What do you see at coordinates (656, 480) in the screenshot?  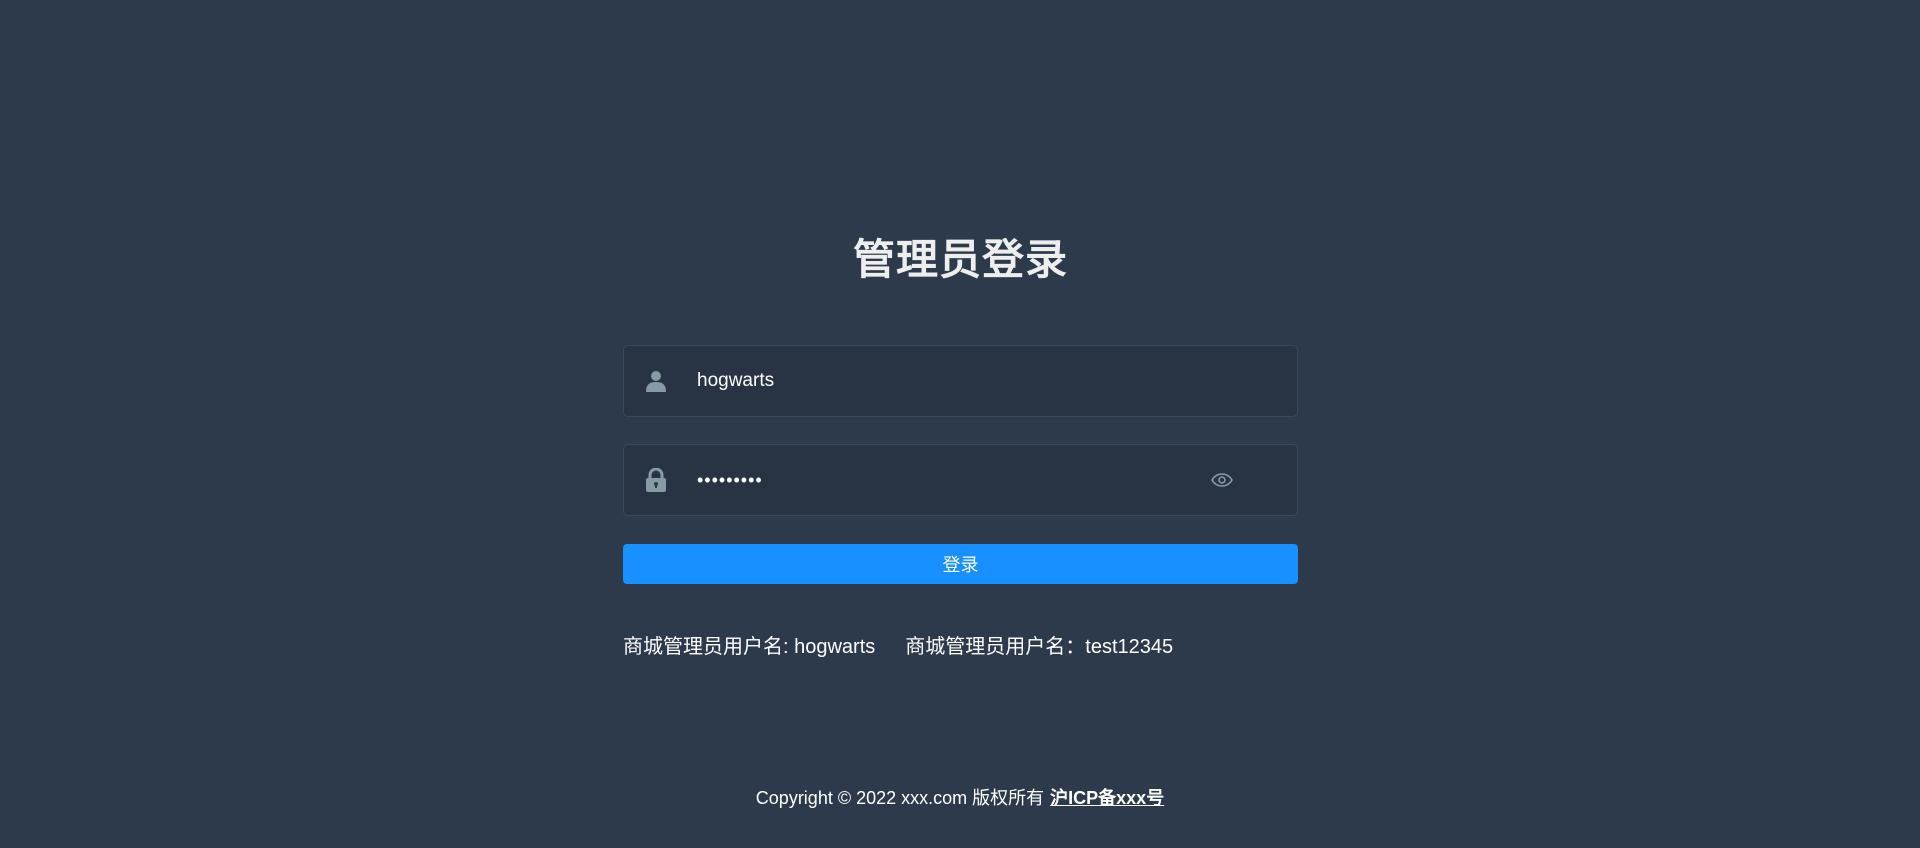 I see `lock-icon` at bounding box center [656, 480].